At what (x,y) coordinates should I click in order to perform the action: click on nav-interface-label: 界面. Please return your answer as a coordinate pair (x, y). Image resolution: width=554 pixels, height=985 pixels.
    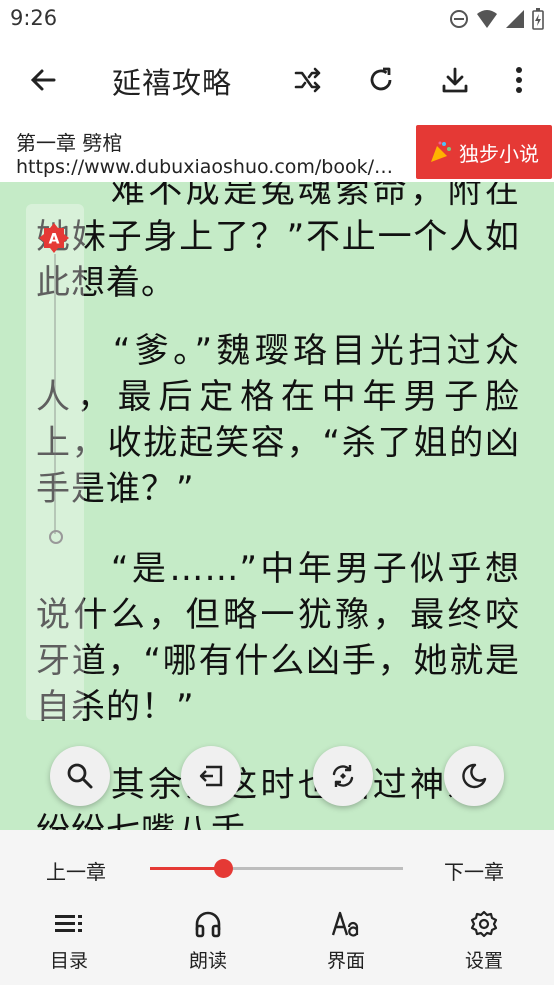
    Looking at the image, I should click on (345, 961).